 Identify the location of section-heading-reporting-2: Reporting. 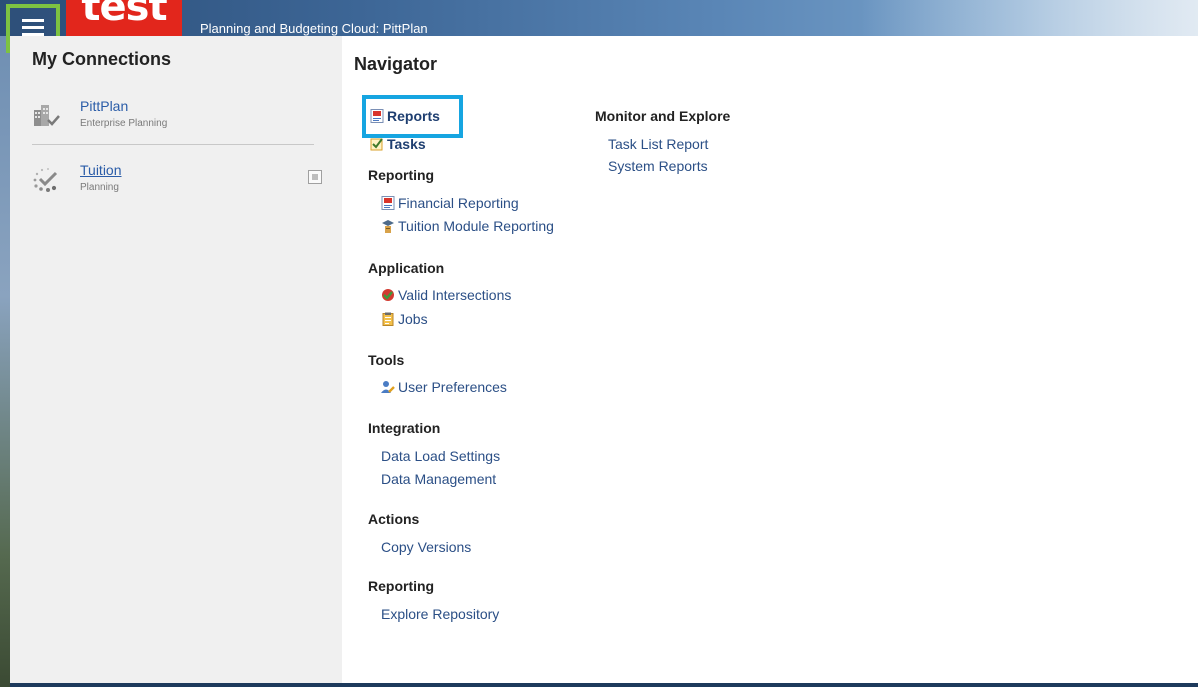
(401, 586).